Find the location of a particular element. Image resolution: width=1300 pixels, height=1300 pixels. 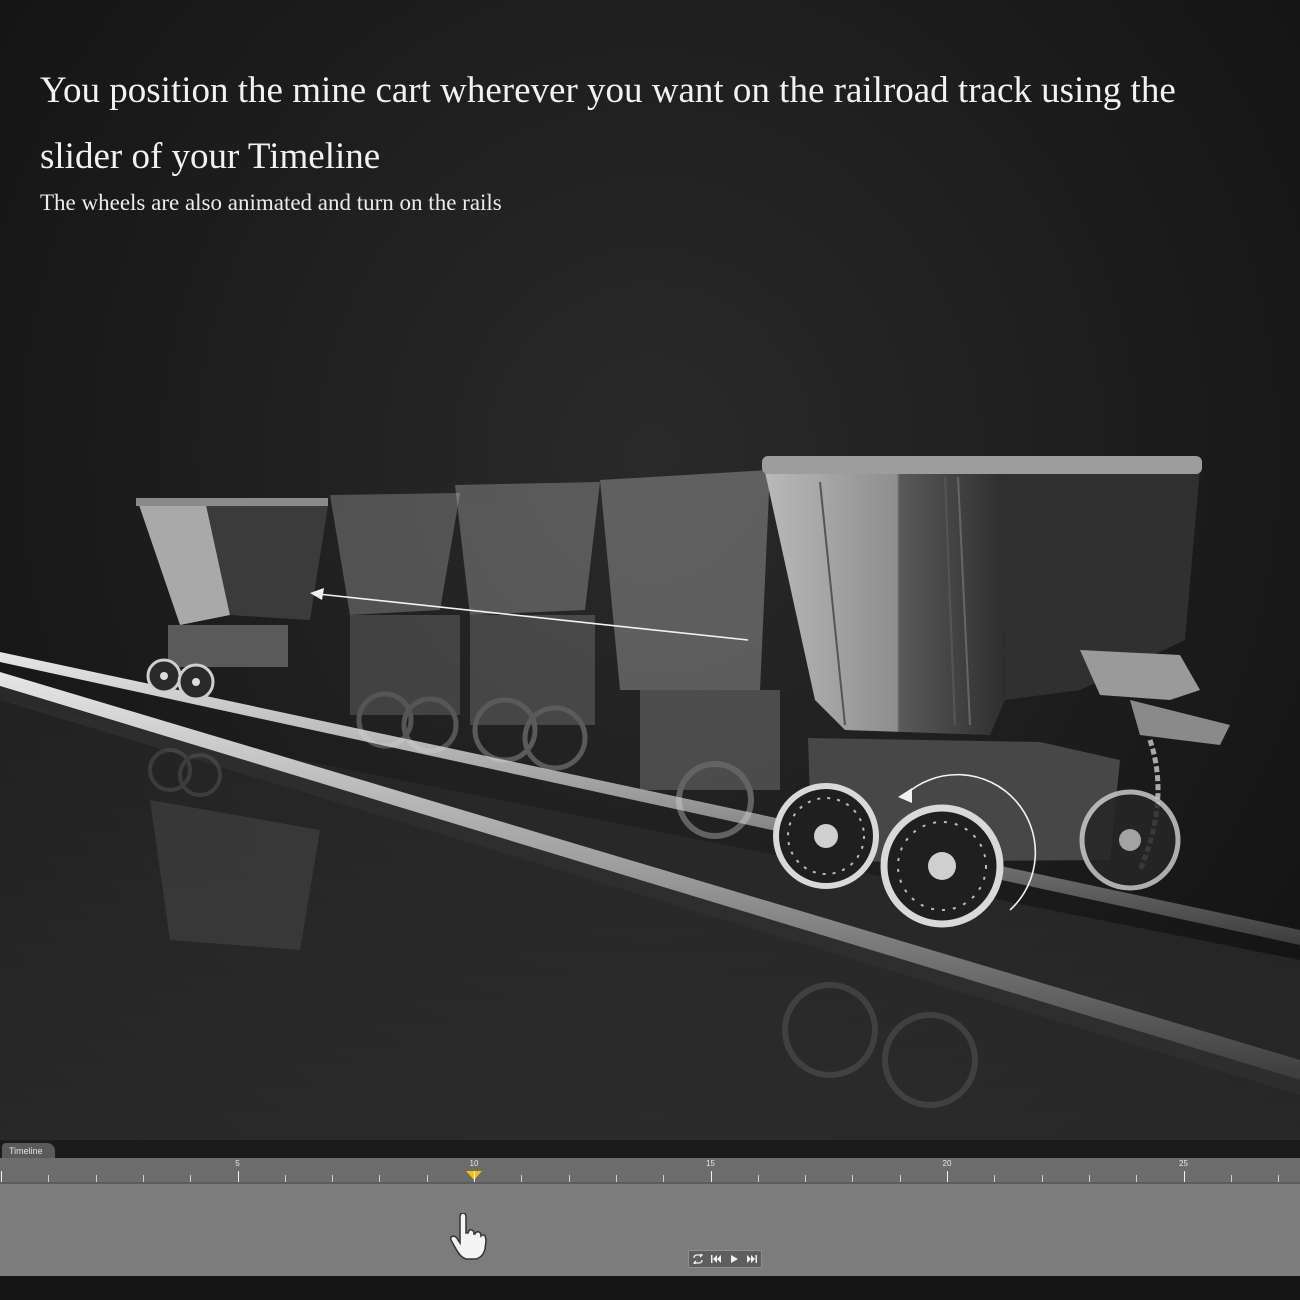

timeline-footer is located at coordinates (650, 1288).